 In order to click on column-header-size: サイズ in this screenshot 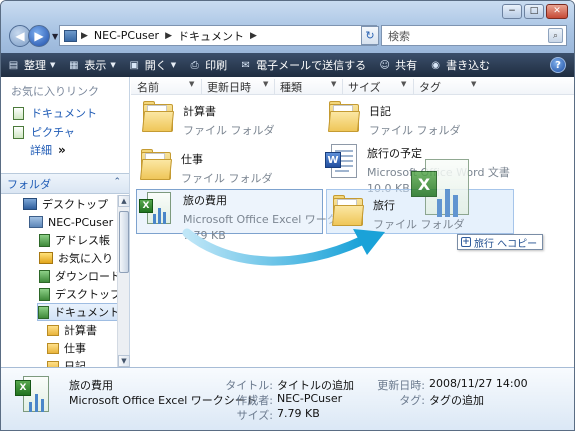, I will do `click(361, 87)`.